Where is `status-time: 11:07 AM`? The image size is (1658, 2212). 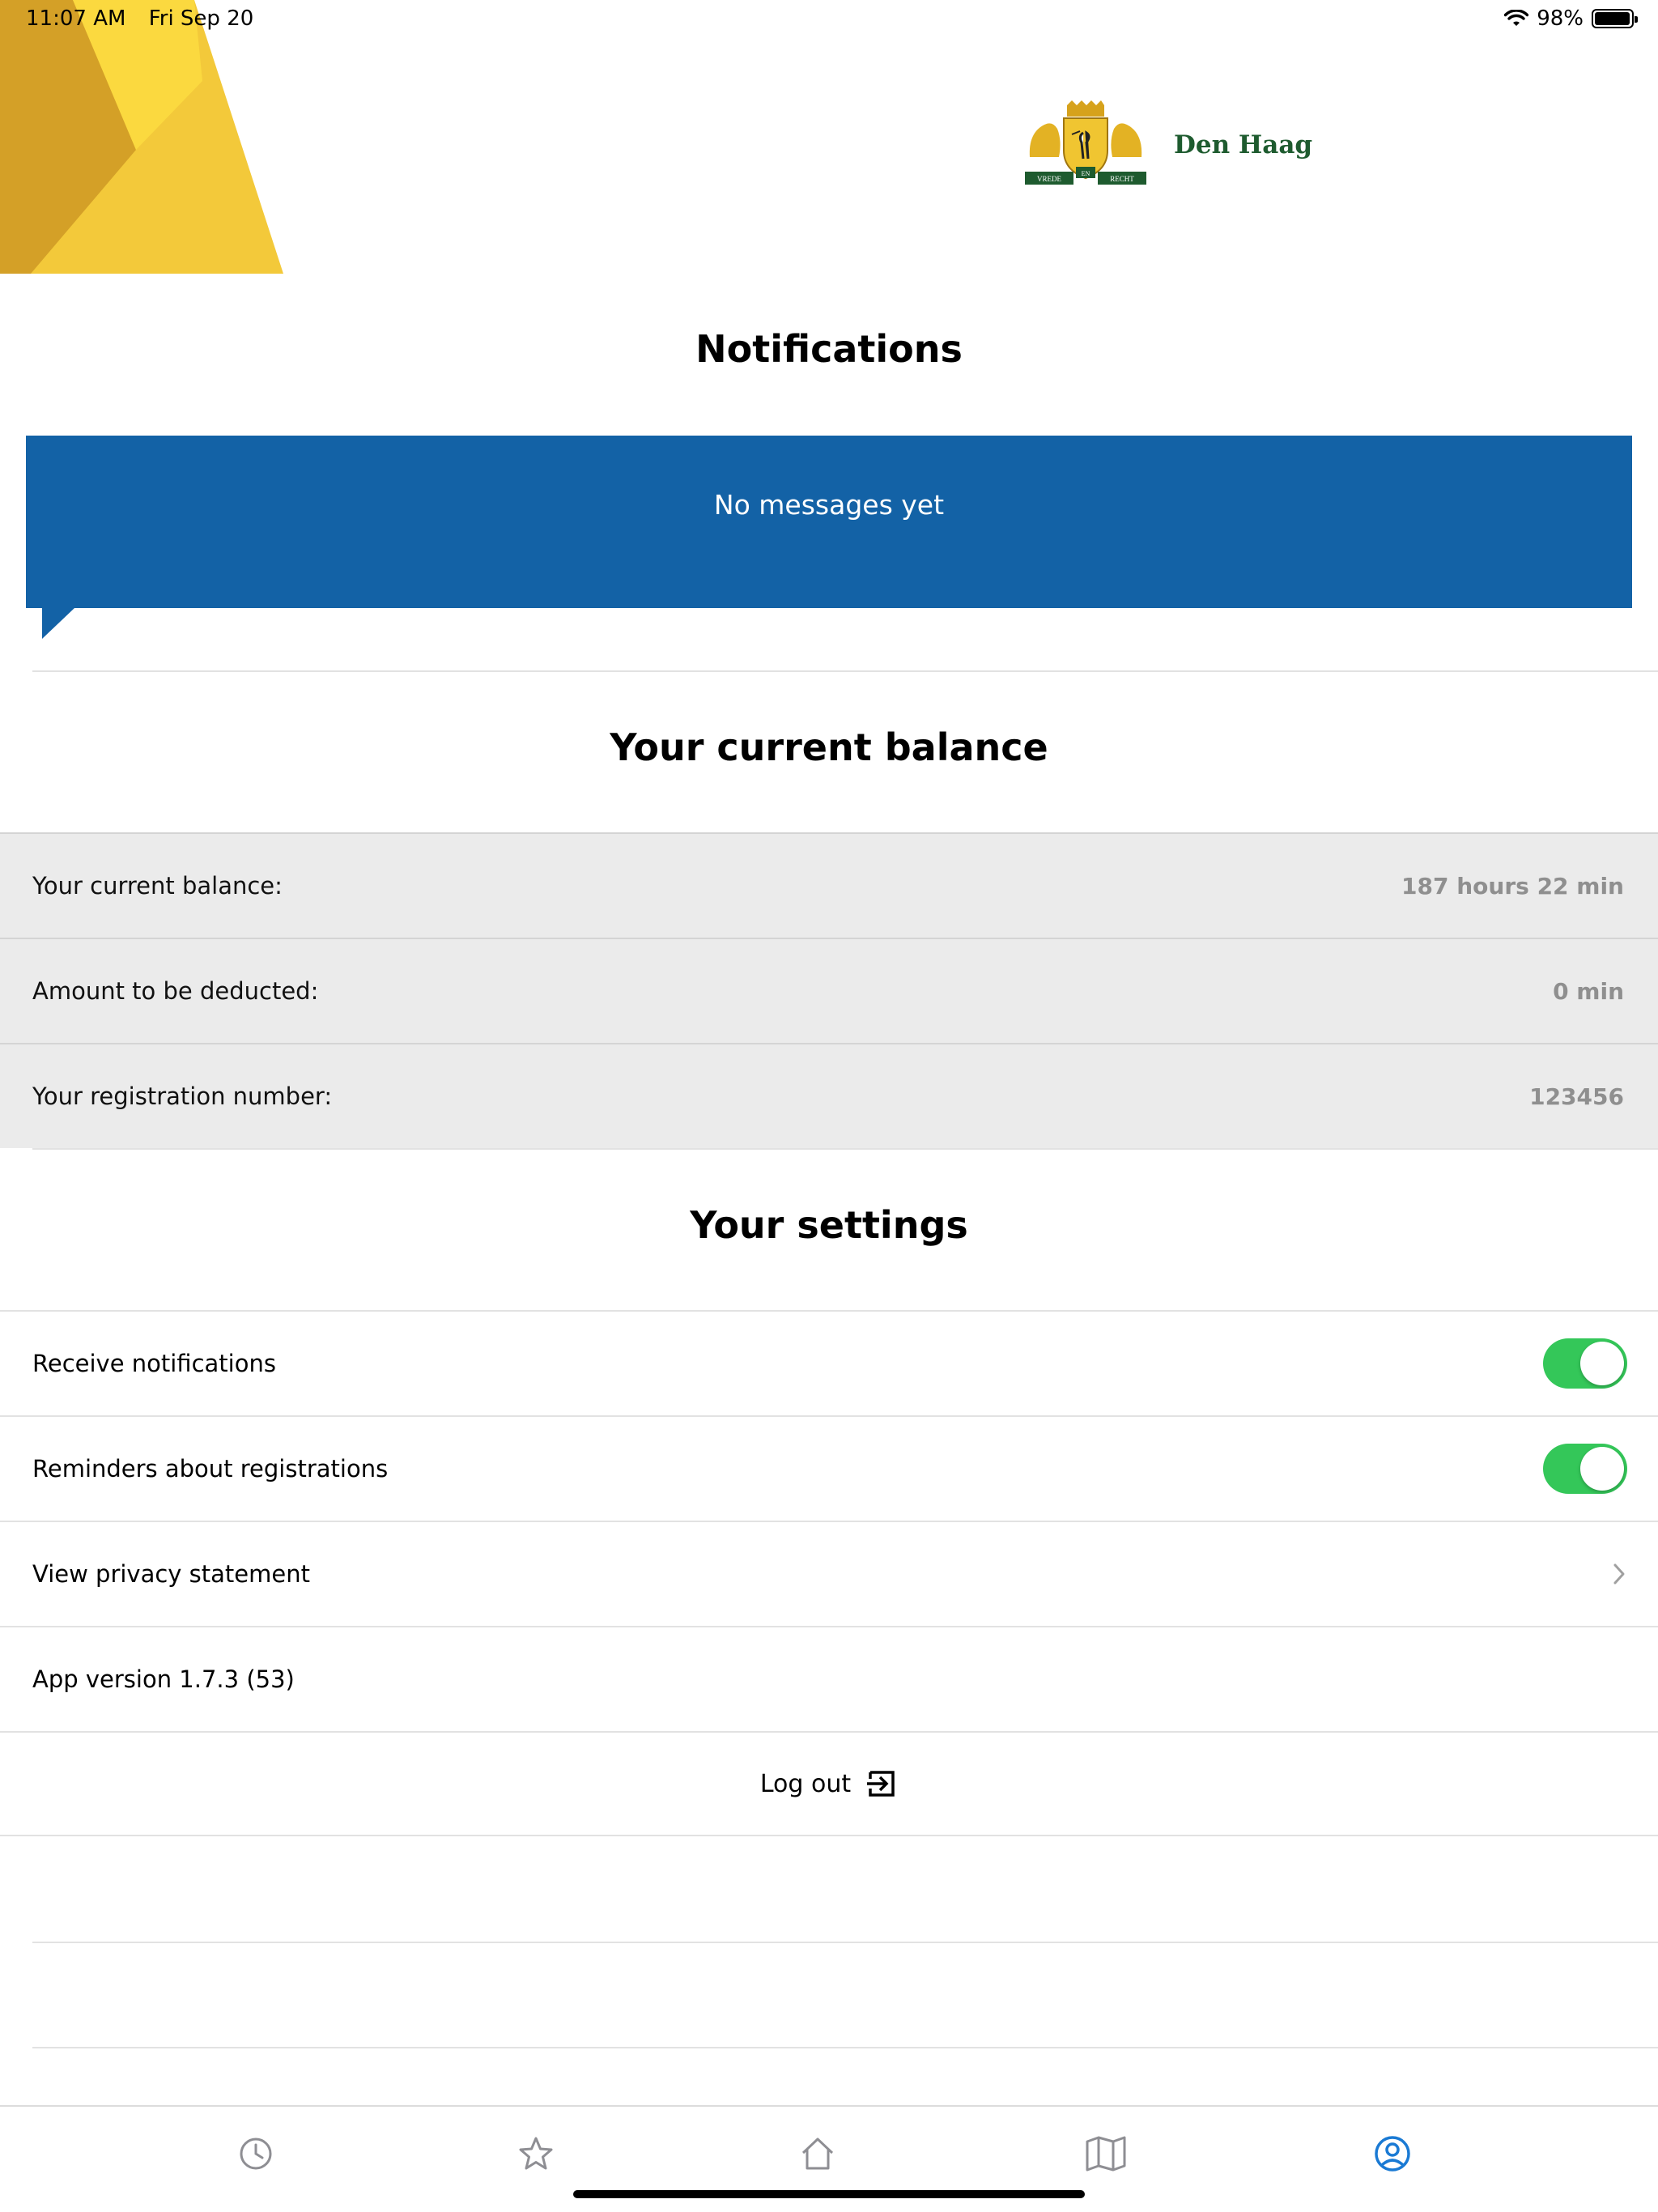
status-time: 11:07 AM is located at coordinates (76, 19).